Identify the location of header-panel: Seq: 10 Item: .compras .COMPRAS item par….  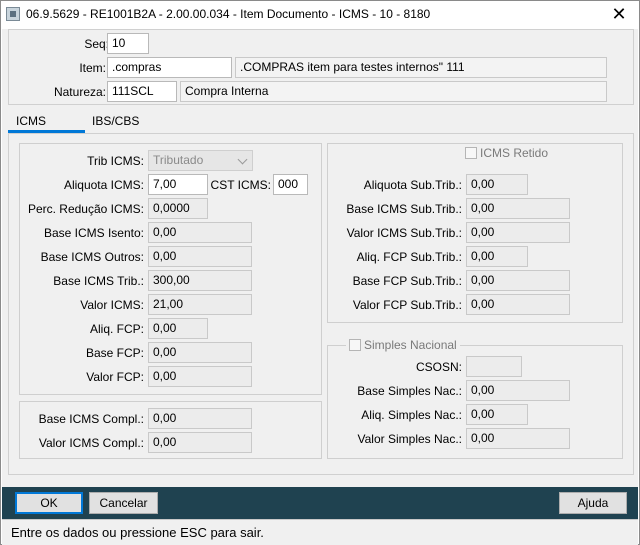
(321, 67).